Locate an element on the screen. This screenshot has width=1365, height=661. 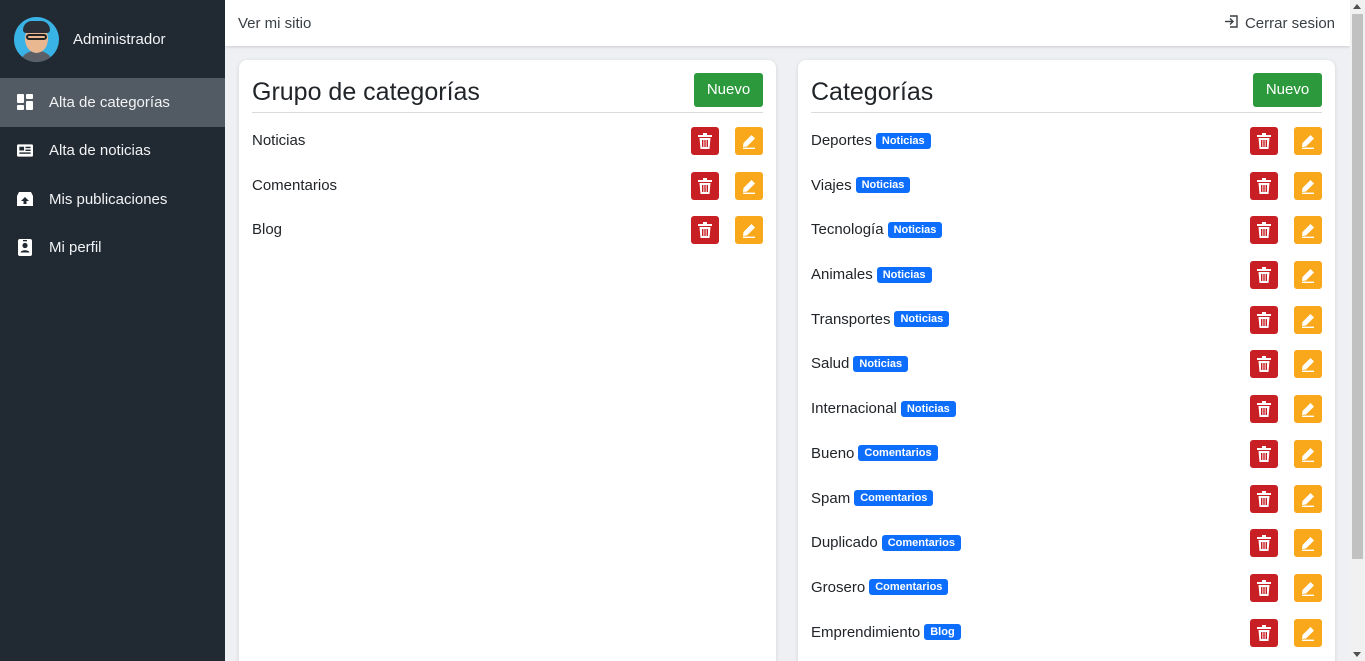
category-label: Grosero Comentarios is located at coordinates (880, 587).